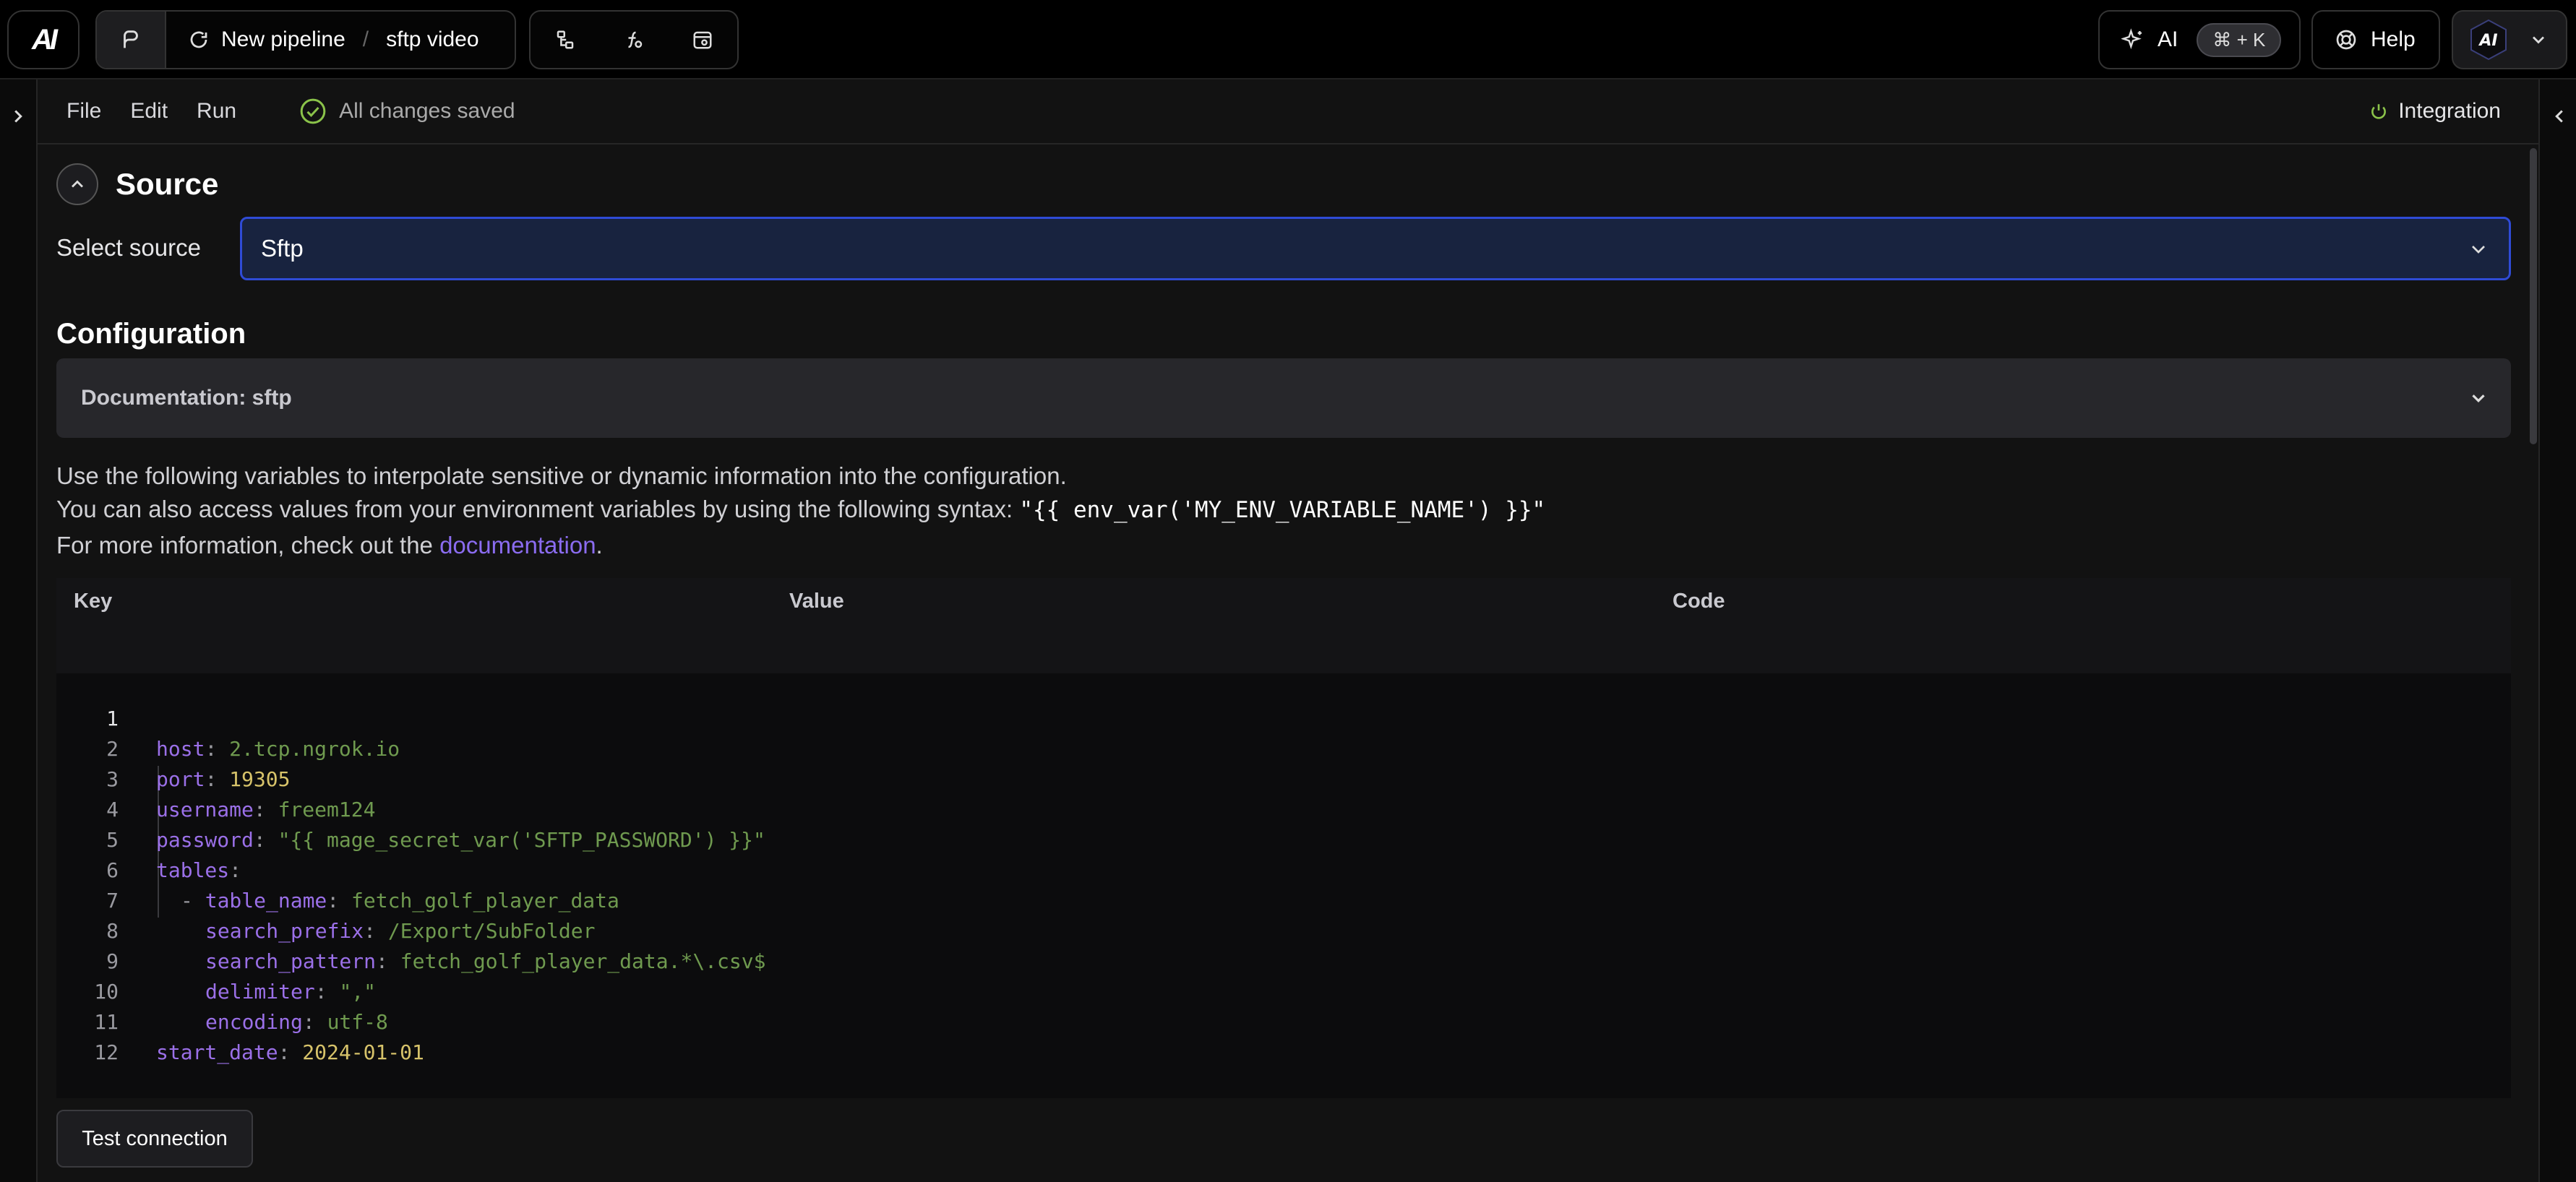  Describe the element at coordinates (485, 901) in the screenshot. I see `yaml-value: fetch_golf_player_data` at that location.